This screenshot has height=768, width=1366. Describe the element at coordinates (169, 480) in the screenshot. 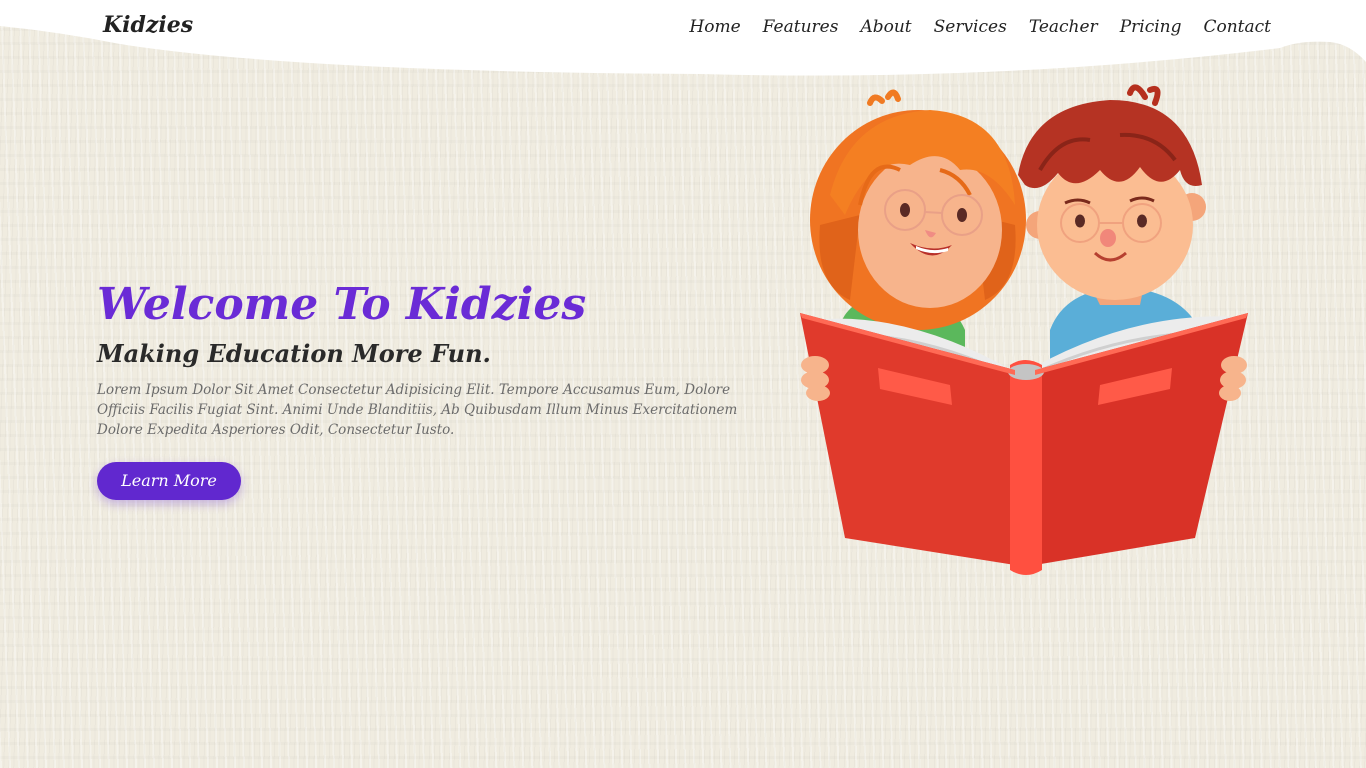

I see `learn-more-button: Learn More` at that location.